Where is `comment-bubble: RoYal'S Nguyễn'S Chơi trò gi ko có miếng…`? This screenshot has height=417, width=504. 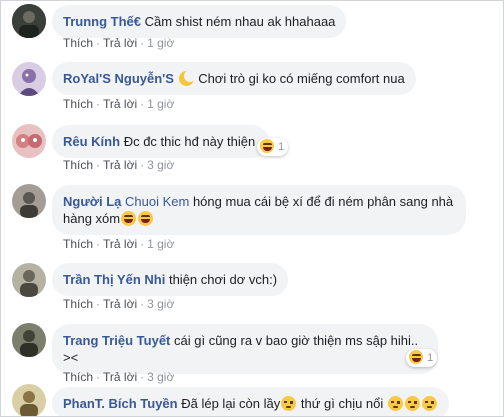 comment-bubble: RoYal'S Nguyễn'S Chơi trò gi ko có miếng… is located at coordinates (234, 78).